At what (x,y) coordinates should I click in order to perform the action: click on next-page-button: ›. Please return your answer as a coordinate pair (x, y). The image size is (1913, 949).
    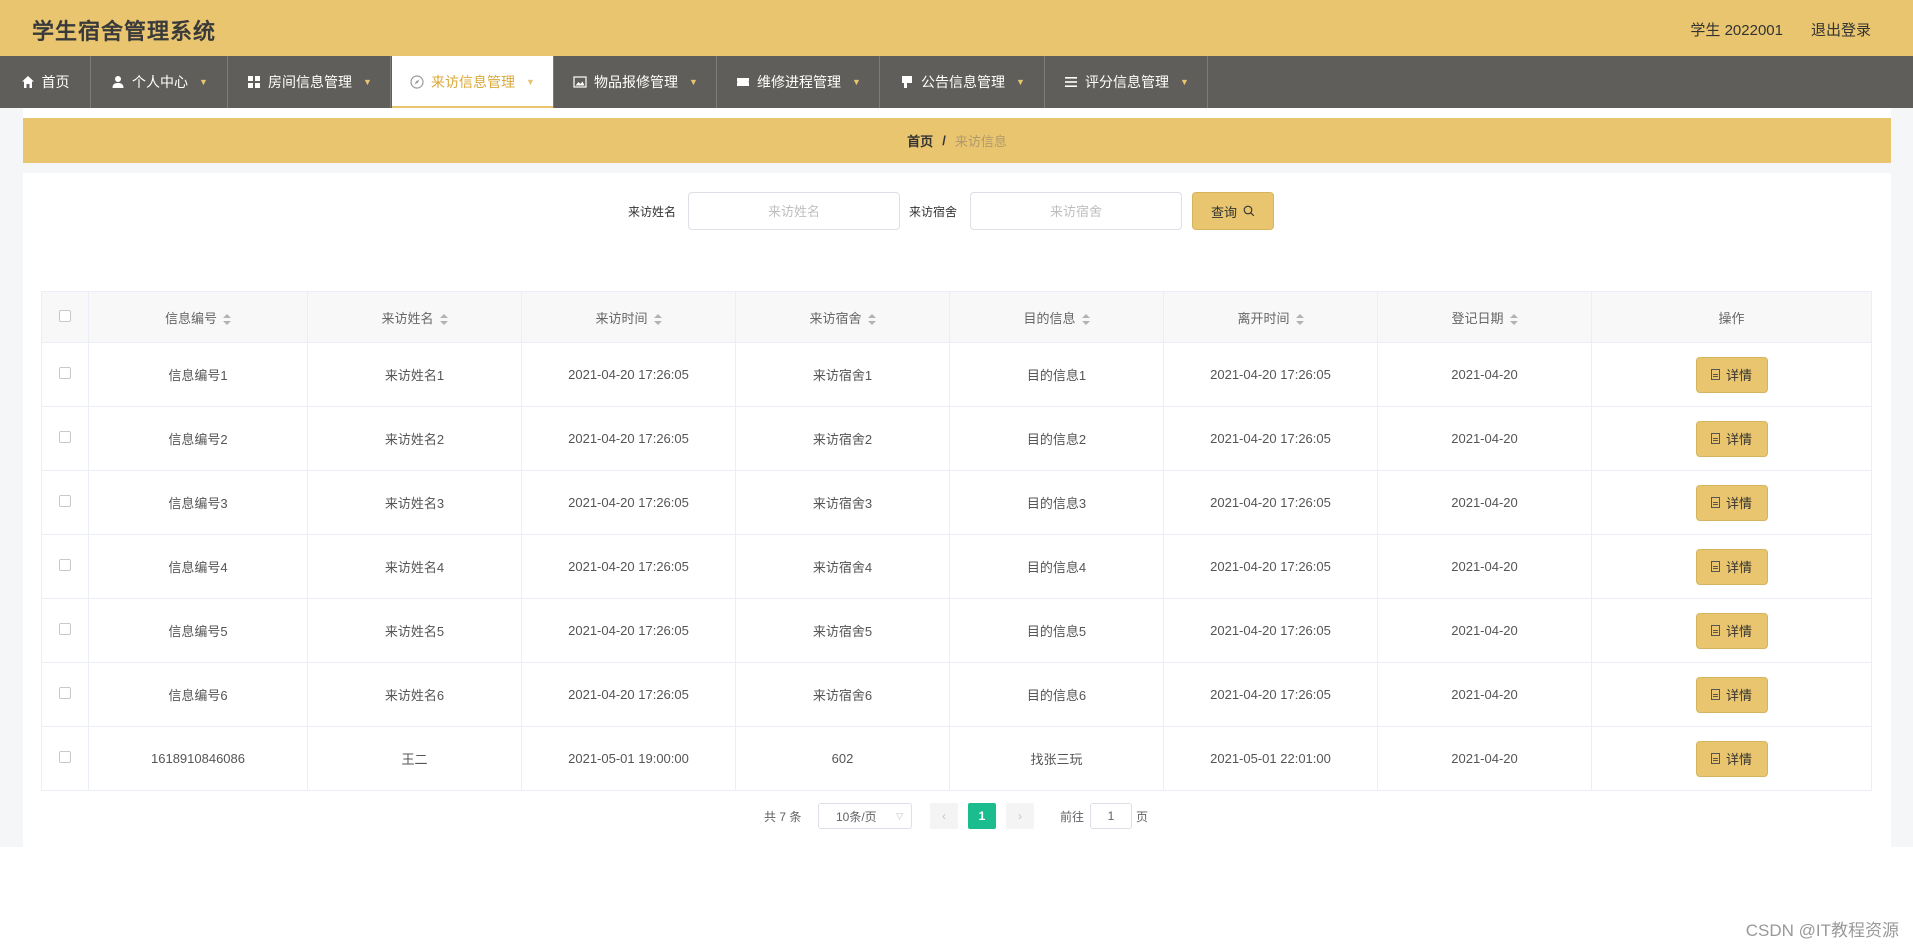
    Looking at the image, I should click on (1020, 816).